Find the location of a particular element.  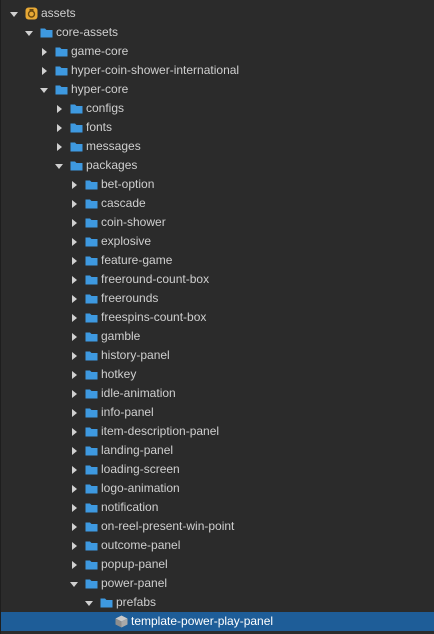

tree-folder-messages: messages is located at coordinates (217, 146).